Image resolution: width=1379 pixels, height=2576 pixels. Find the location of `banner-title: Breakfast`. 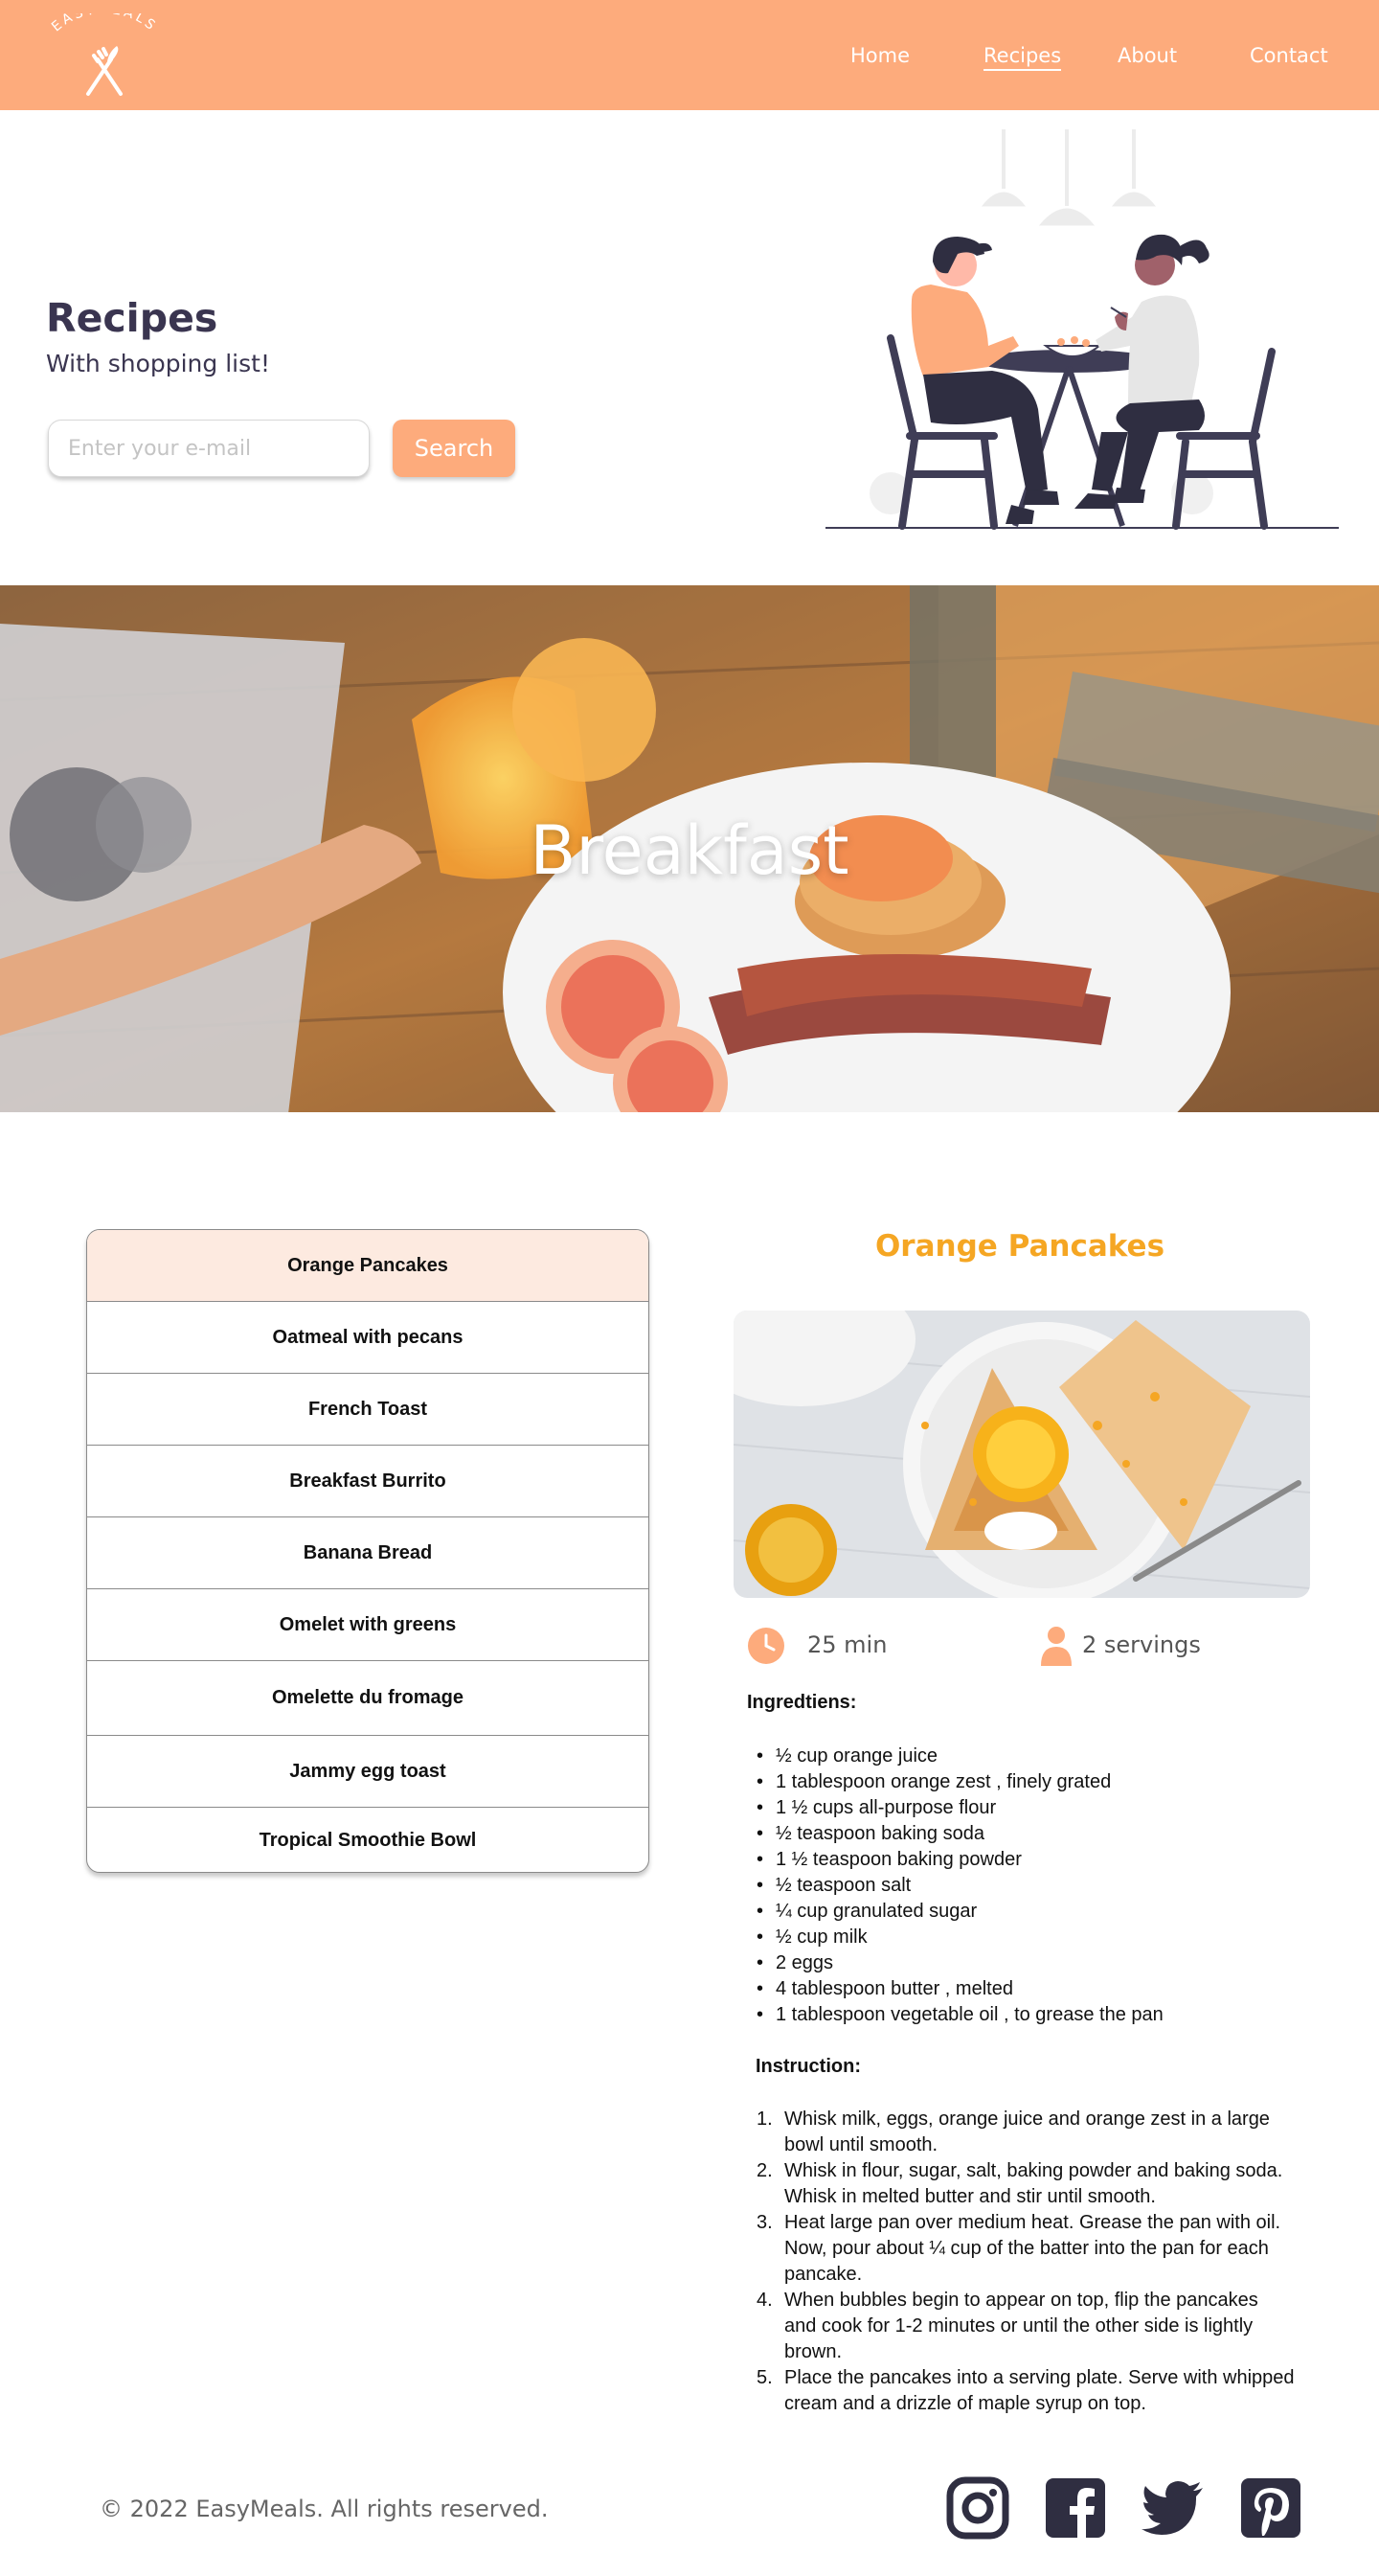

banner-title: Breakfast is located at coordinates (689, 850).